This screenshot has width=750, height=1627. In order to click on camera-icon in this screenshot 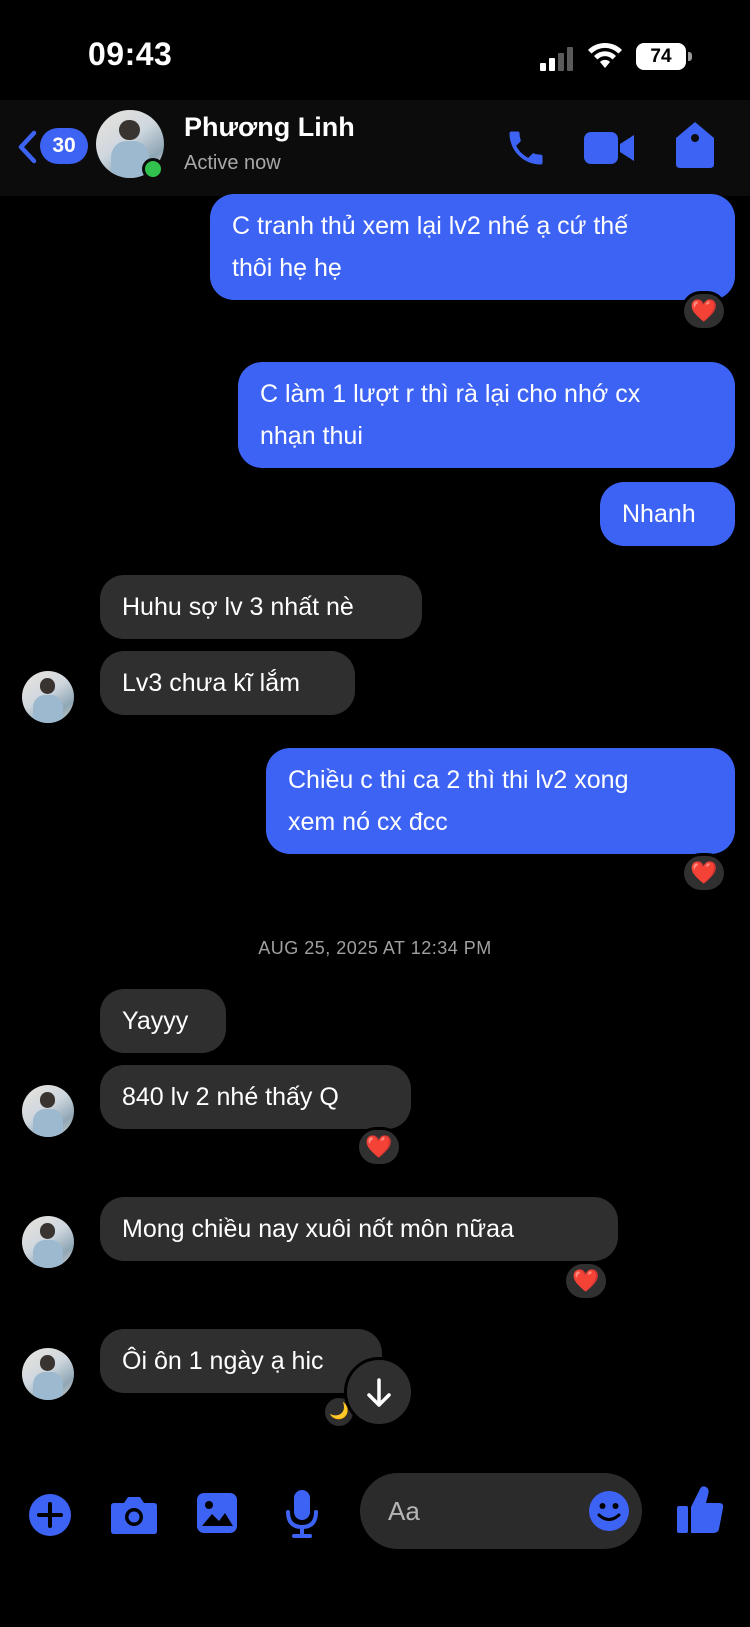, I will do `click(134, 1515)`.